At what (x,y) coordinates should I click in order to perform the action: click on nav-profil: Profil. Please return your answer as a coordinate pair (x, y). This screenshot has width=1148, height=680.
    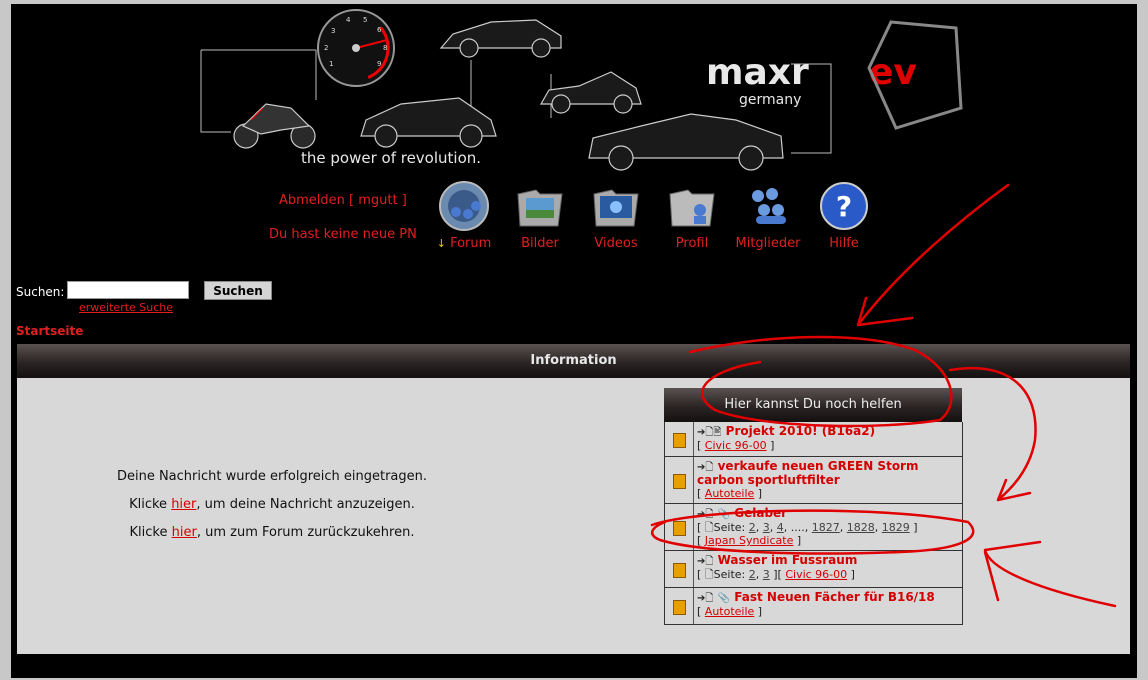
    Looking at the image, I should click on (692, 215).